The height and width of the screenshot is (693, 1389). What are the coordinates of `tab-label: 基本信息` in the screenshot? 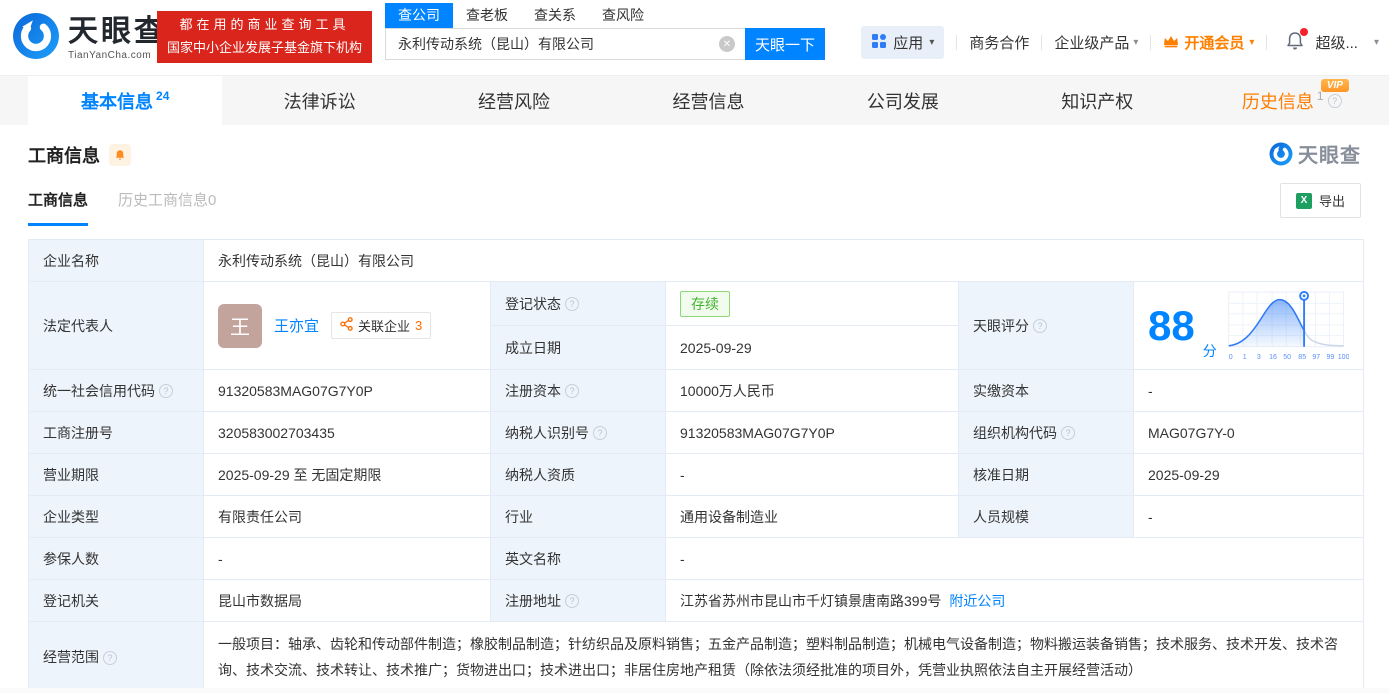 It's located at (117, 101).